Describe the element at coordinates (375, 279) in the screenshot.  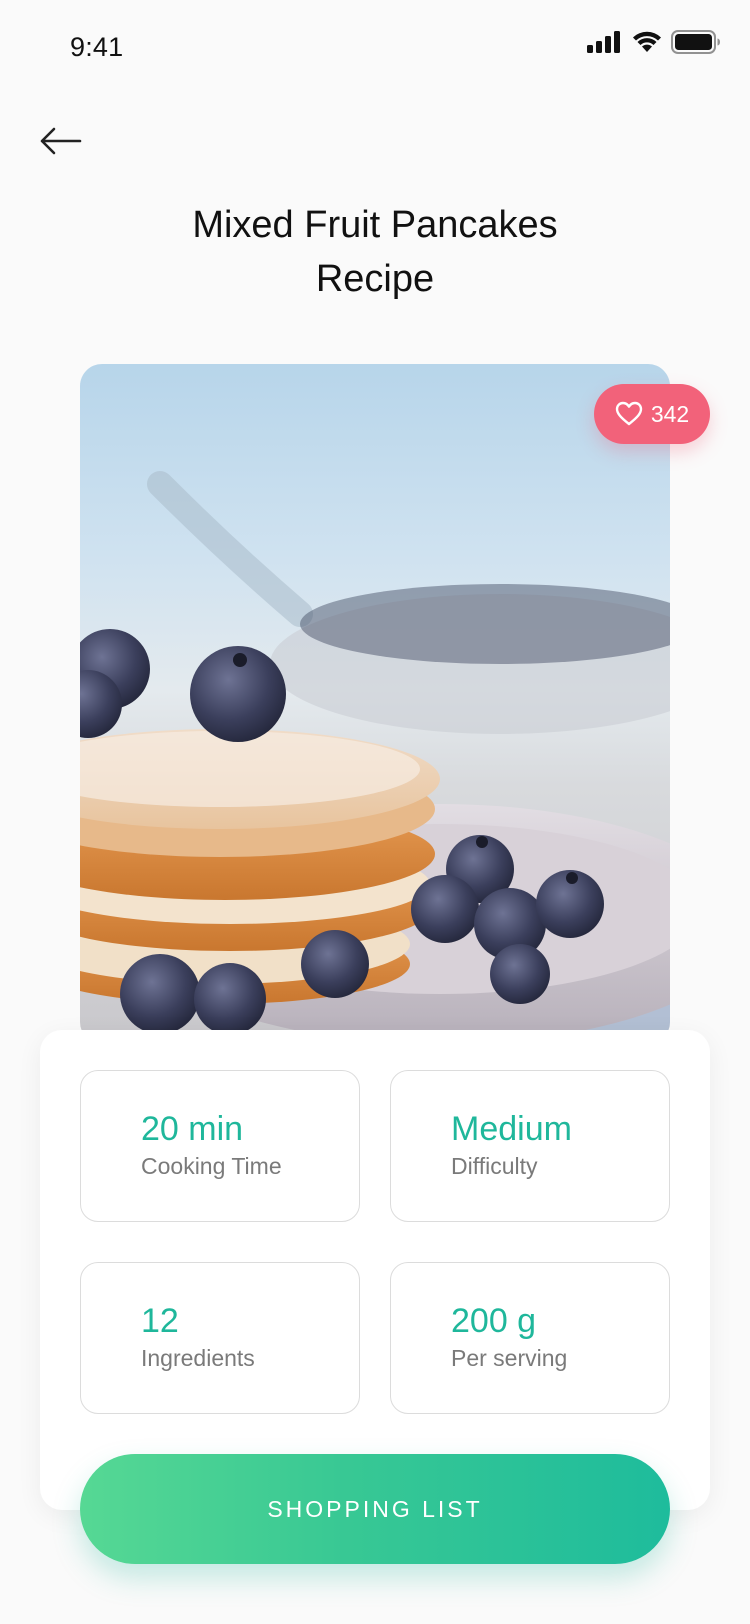
I see `page-title-line-2: Recipe` at that location.